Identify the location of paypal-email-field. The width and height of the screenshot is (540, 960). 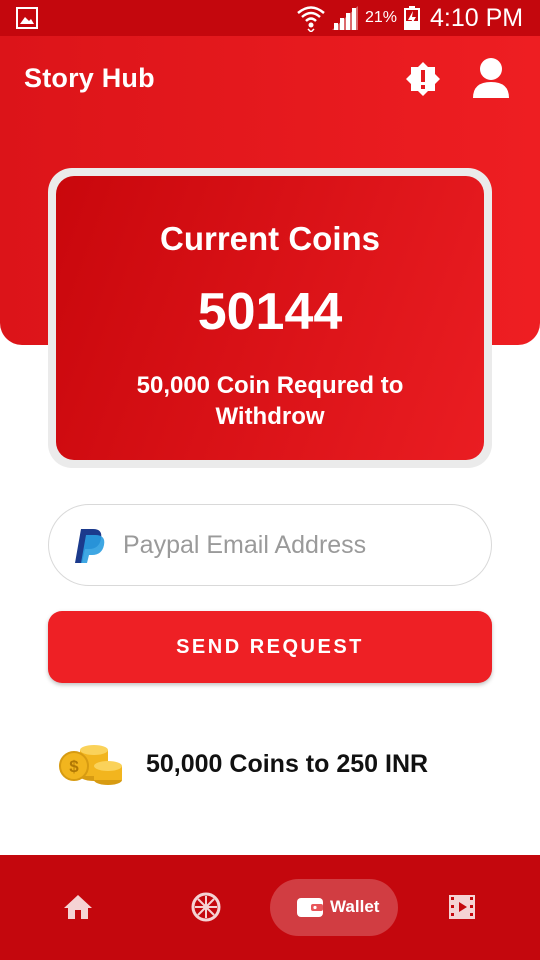
(270, 545).